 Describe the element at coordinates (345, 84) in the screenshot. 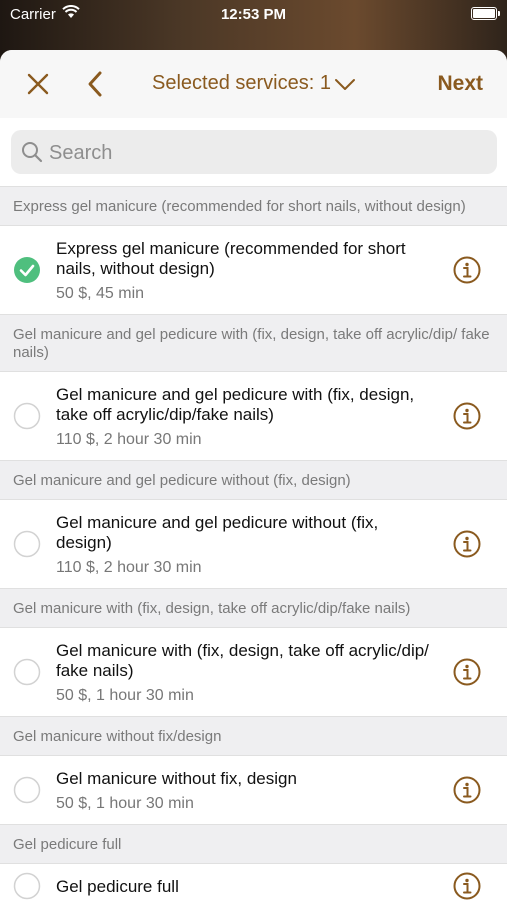

I see `chevron-down-icon` at that location.